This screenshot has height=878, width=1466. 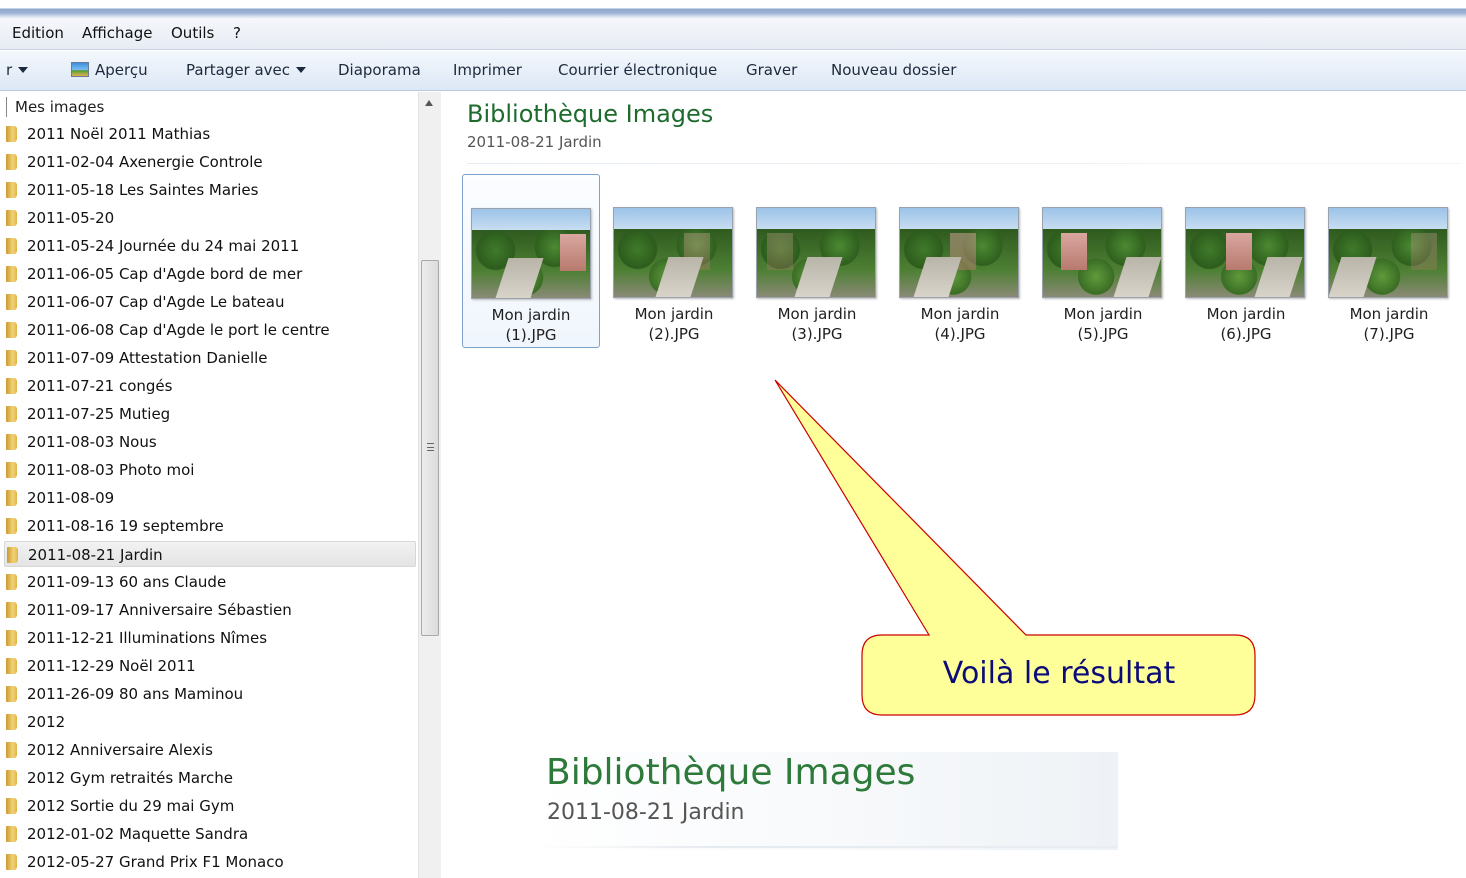 What do you see at coordinates (119, 134) in the screenshot?
I see `folder-label: 2011 Noël 2011 Mathias` at bounding box center [119, 134].